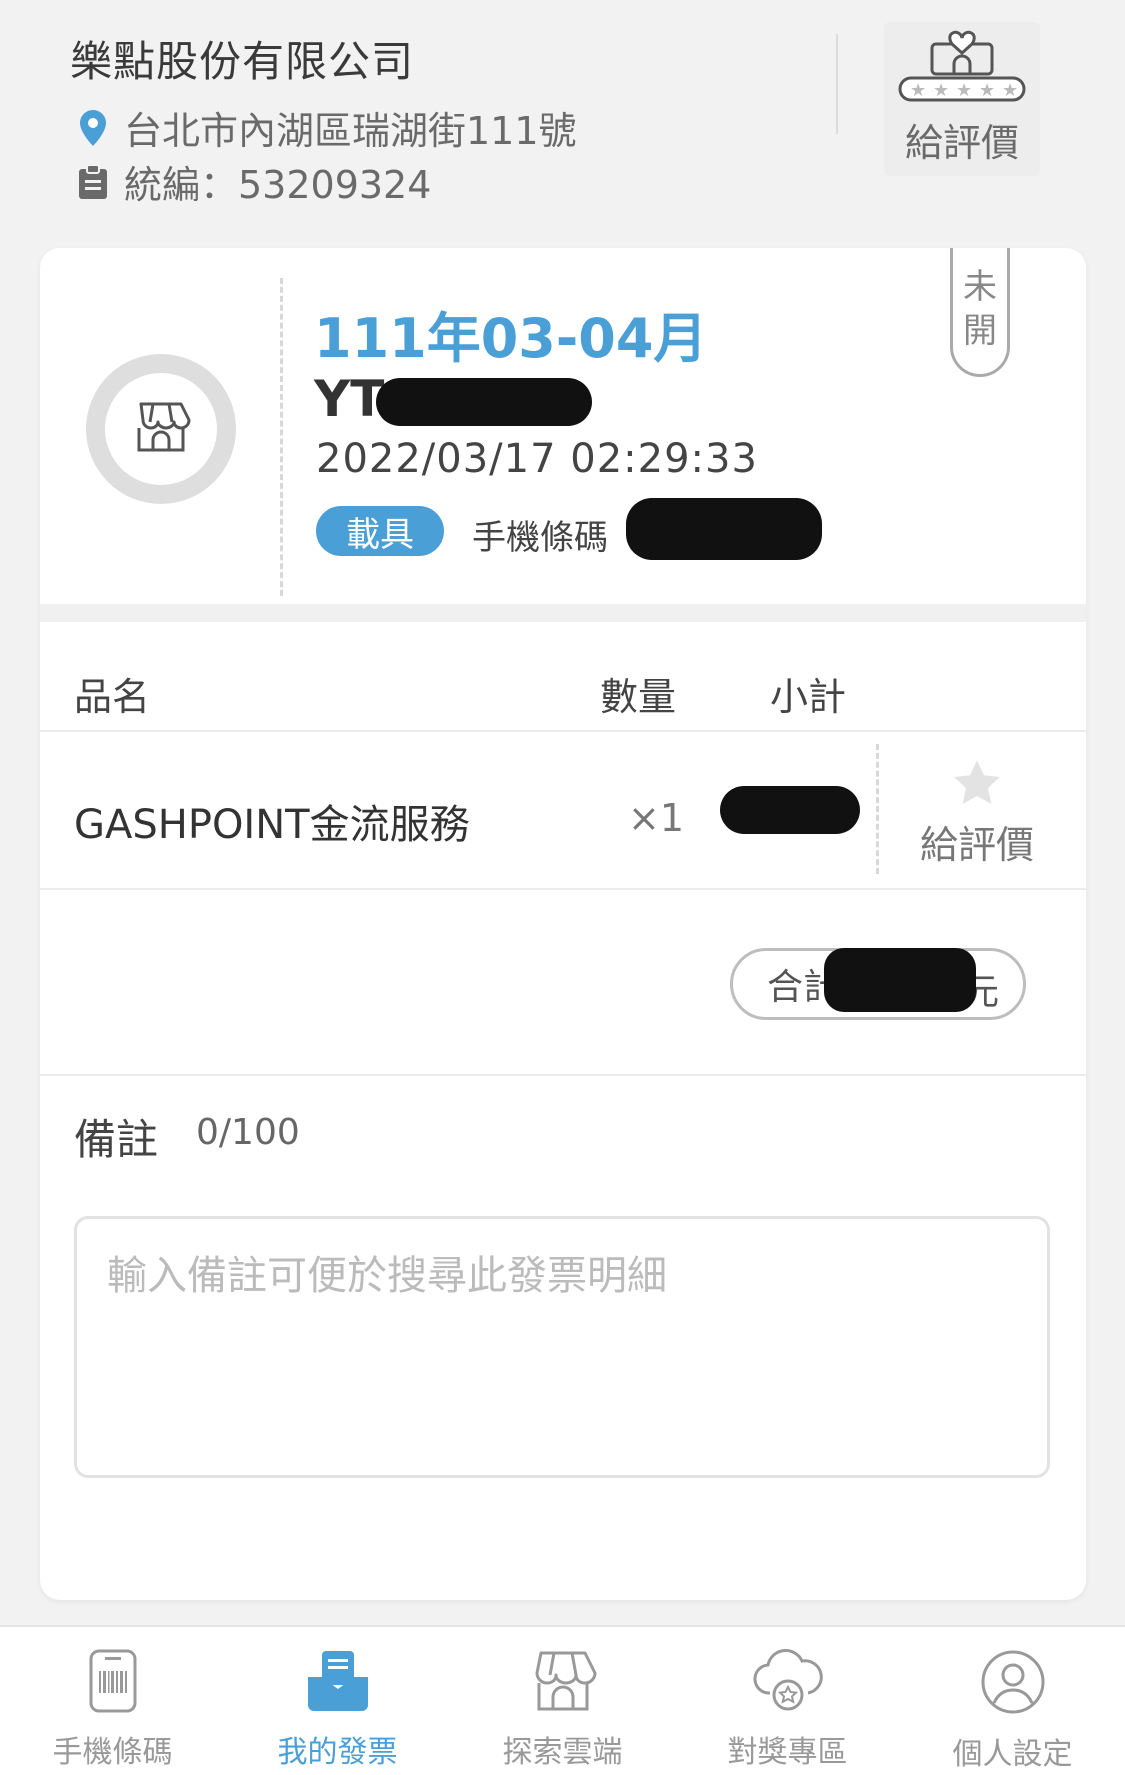 The width and height of the screenshot is (1125, 1775). I want to click on rate-company-button: ★ ★ ★ ★ ★ 給評價, so click(962, 99).